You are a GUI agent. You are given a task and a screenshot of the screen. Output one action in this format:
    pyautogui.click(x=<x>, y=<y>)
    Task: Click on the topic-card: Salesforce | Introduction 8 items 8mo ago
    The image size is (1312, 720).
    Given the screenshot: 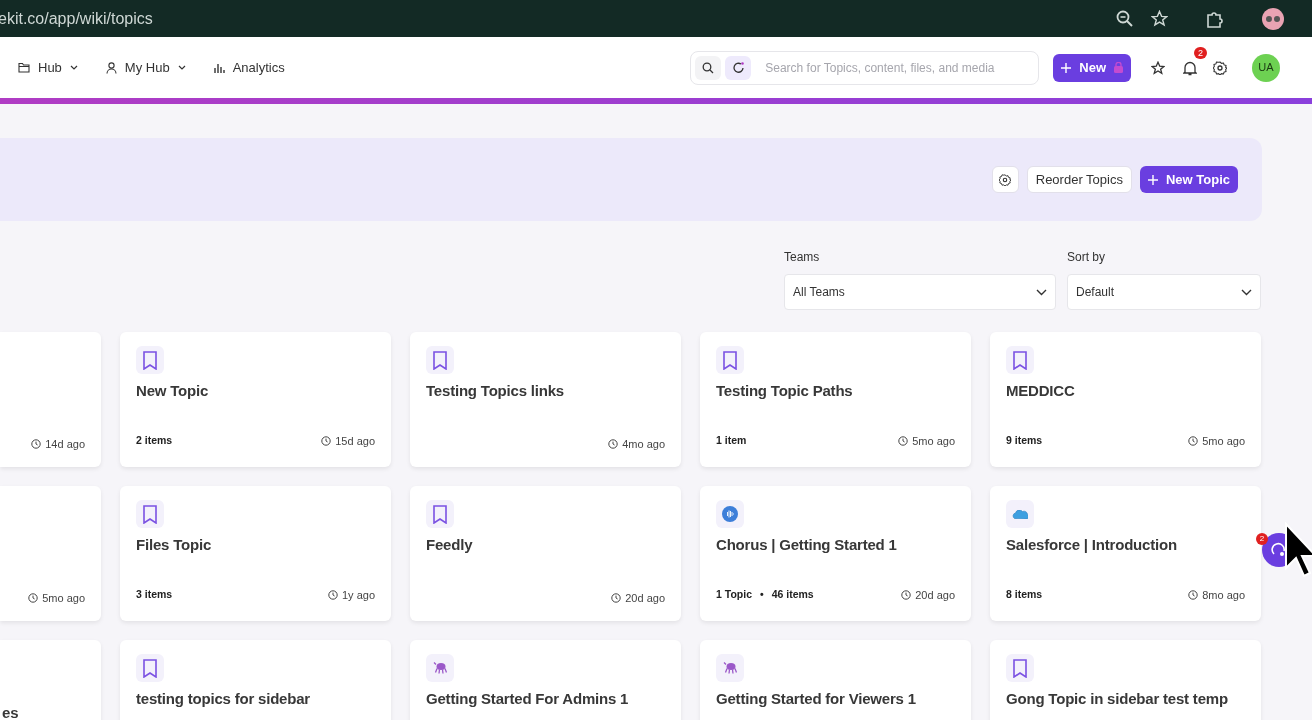 What is the action you would take?
    pyautogui.click(x=1125, y=553)
    